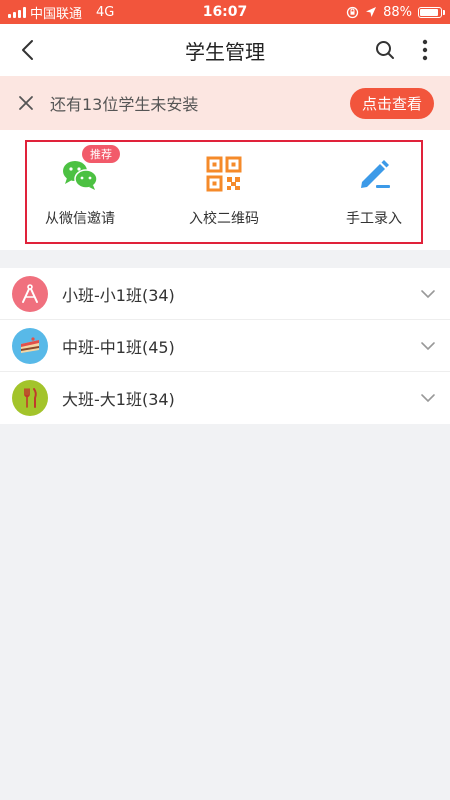 This screenshot has height=800, width=450. Describe the element at coordinates (30, 345) in the screenshot. I see `cake-icon` at that location.